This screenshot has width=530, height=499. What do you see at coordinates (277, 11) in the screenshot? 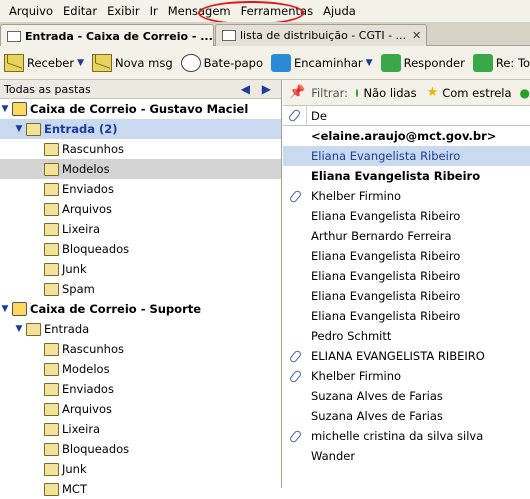
I see `menu-ferramentas: Ferramentas` at bounding box center [277, 11].